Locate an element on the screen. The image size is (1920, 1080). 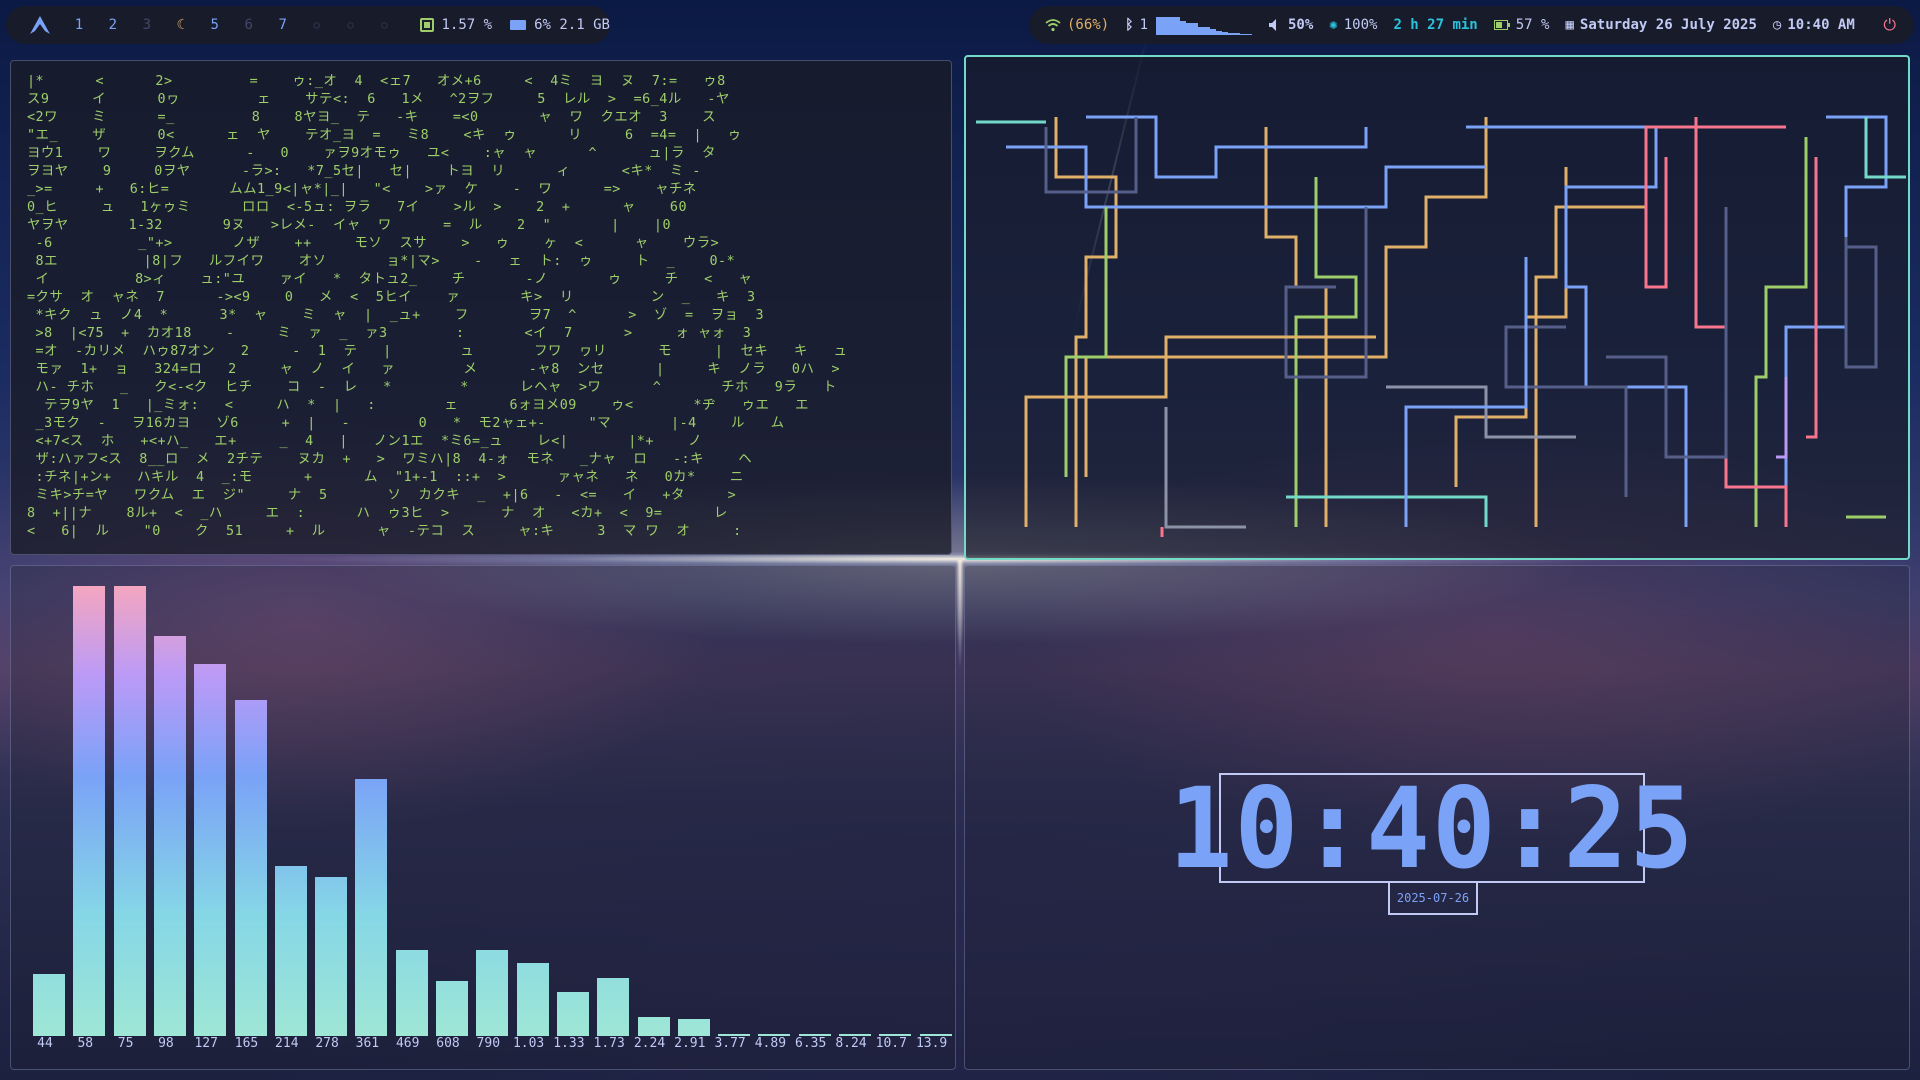
workspace-empty-9: ○ is located at coordinates (351, 25).